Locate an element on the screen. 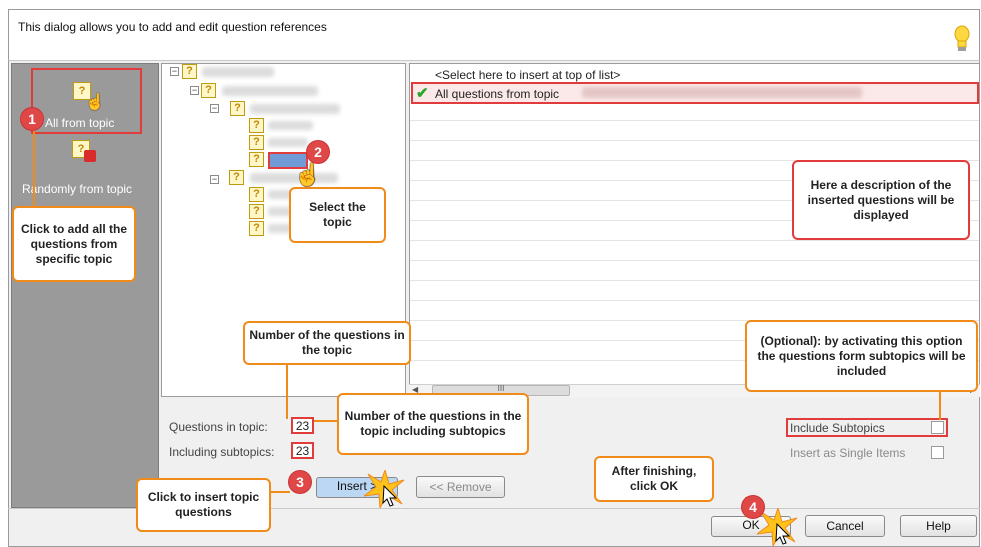  including-subtopics-count: 23 is located at coordinates (302, 450).